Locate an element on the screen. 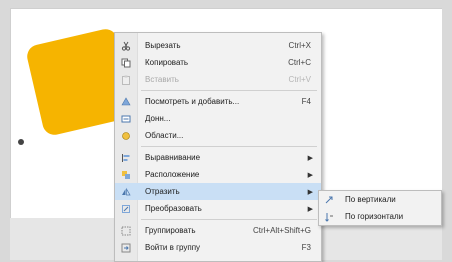  enter-group-icon is located at coordinates (126, 248).